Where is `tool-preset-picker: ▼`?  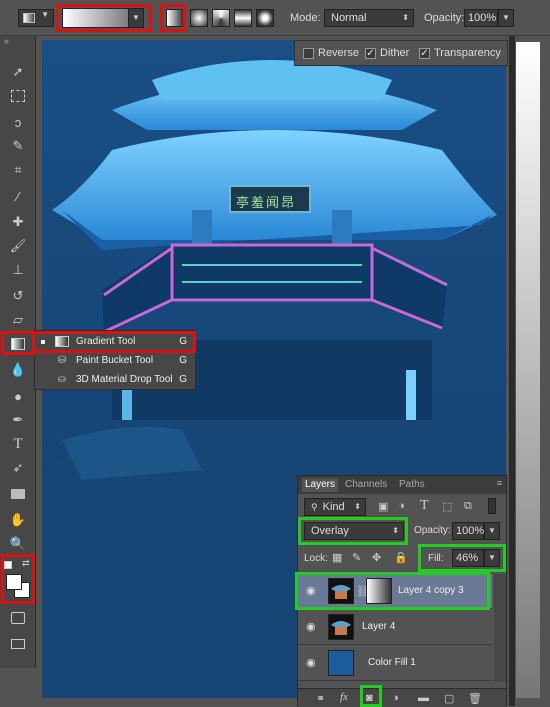 tool-preset-picker: ▼ is located at coordinates (36, 18).